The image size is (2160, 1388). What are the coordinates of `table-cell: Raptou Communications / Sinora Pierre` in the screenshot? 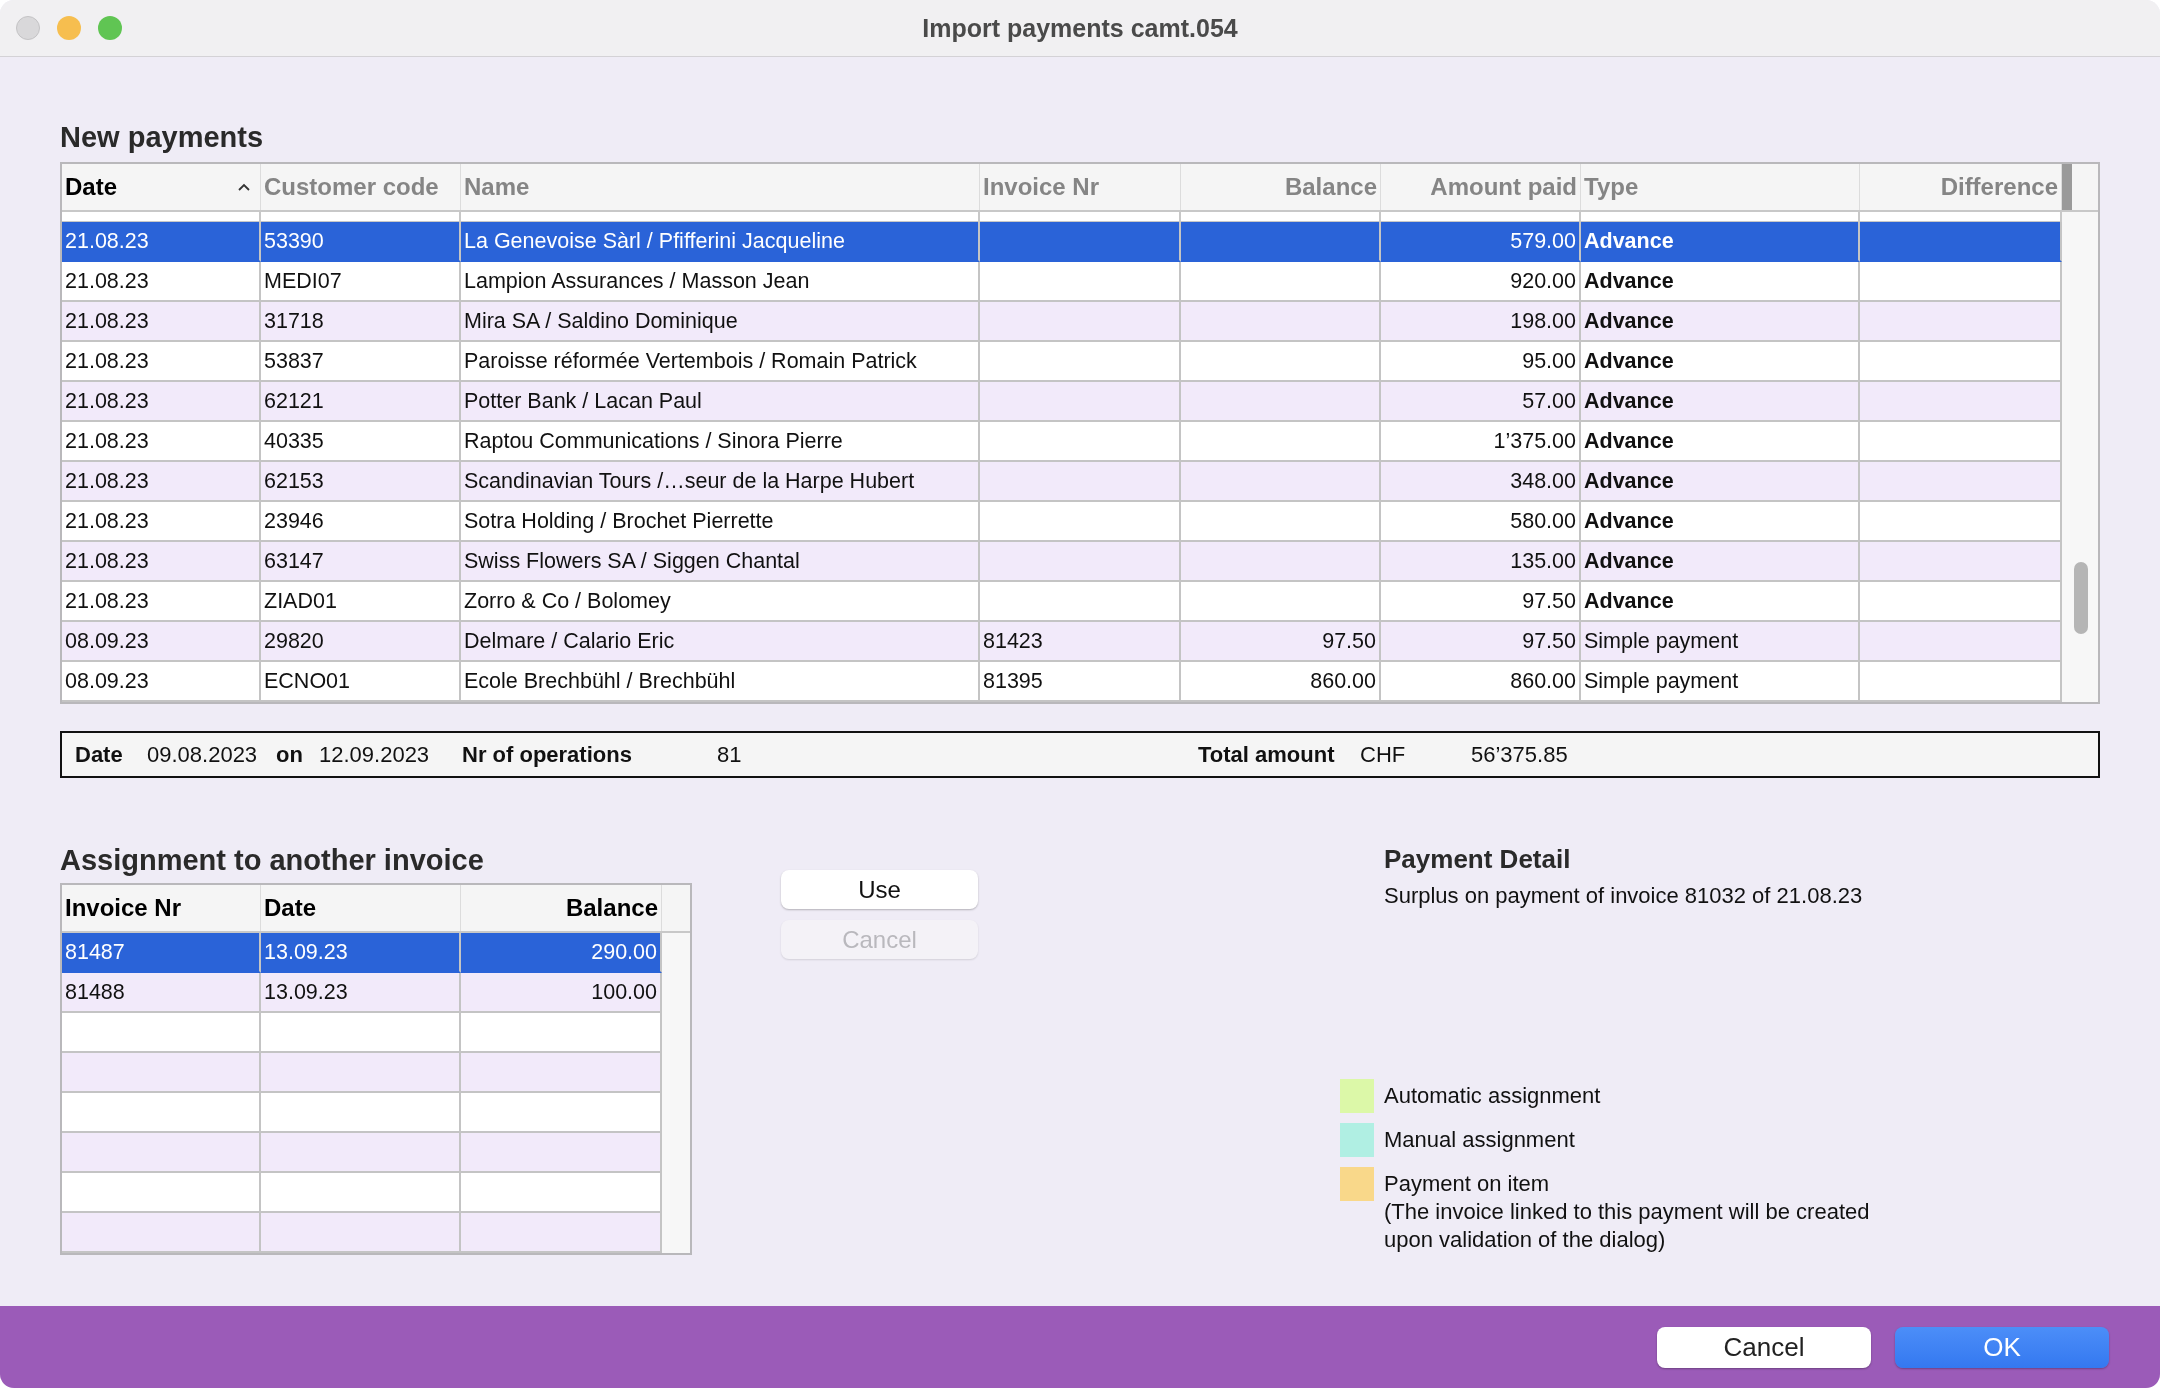 It's located at (653, 441).